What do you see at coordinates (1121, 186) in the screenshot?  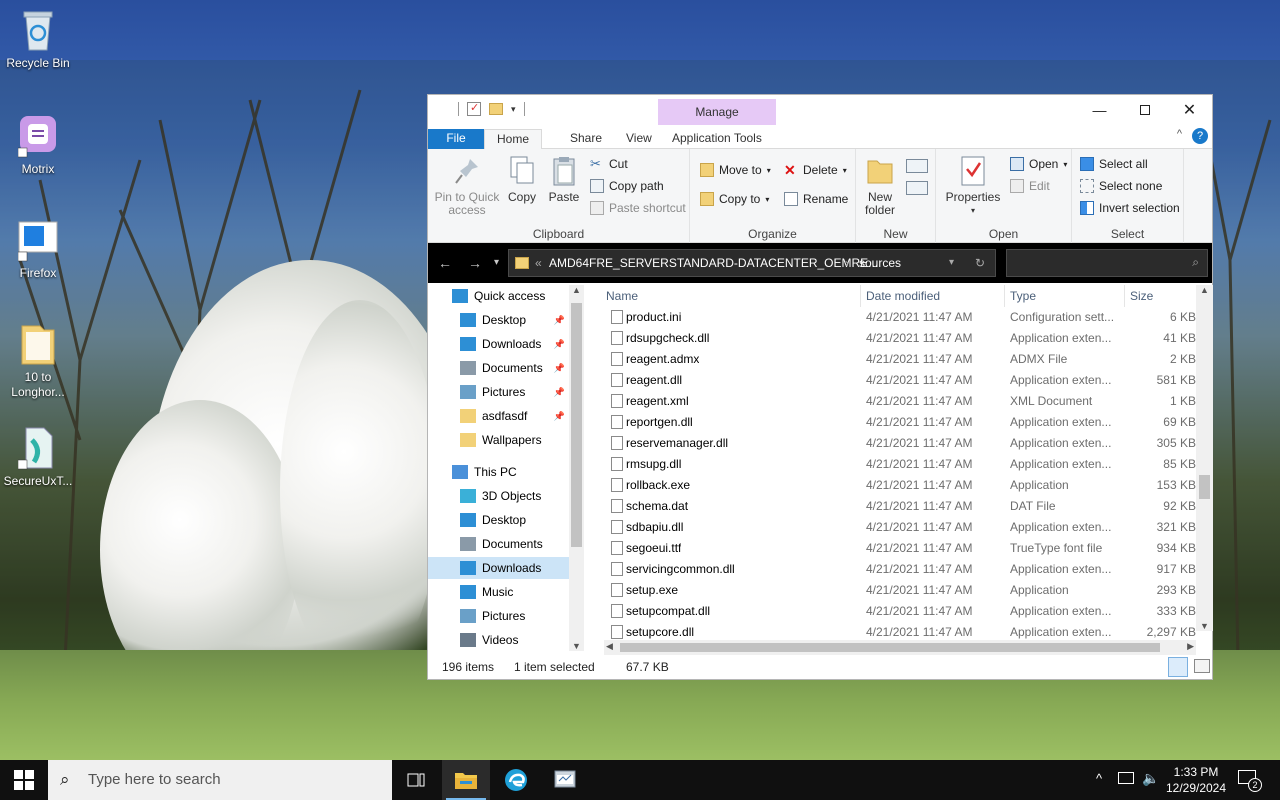 I see `select-none-button: Select none` at bounding box center [1121, 186].